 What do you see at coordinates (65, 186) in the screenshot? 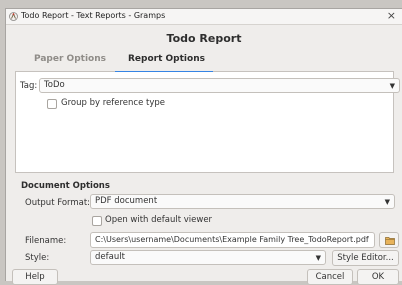
I see `document-options-title: Document Options` at bounding box center [65, 186].